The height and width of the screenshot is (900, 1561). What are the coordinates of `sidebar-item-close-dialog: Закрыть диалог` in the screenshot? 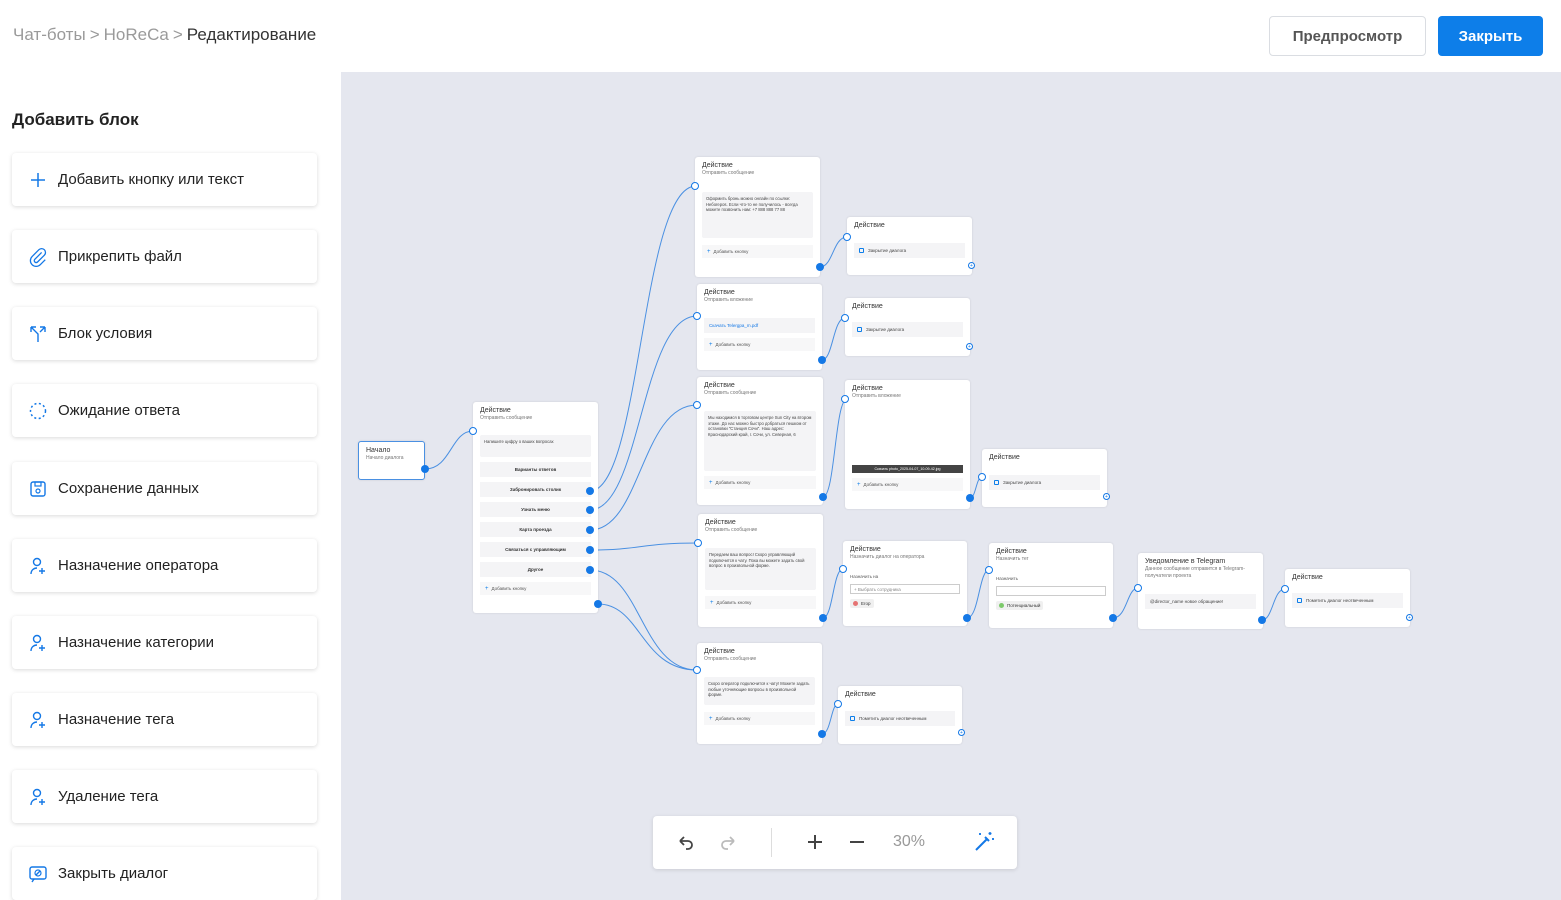 It's located at (164, 873).